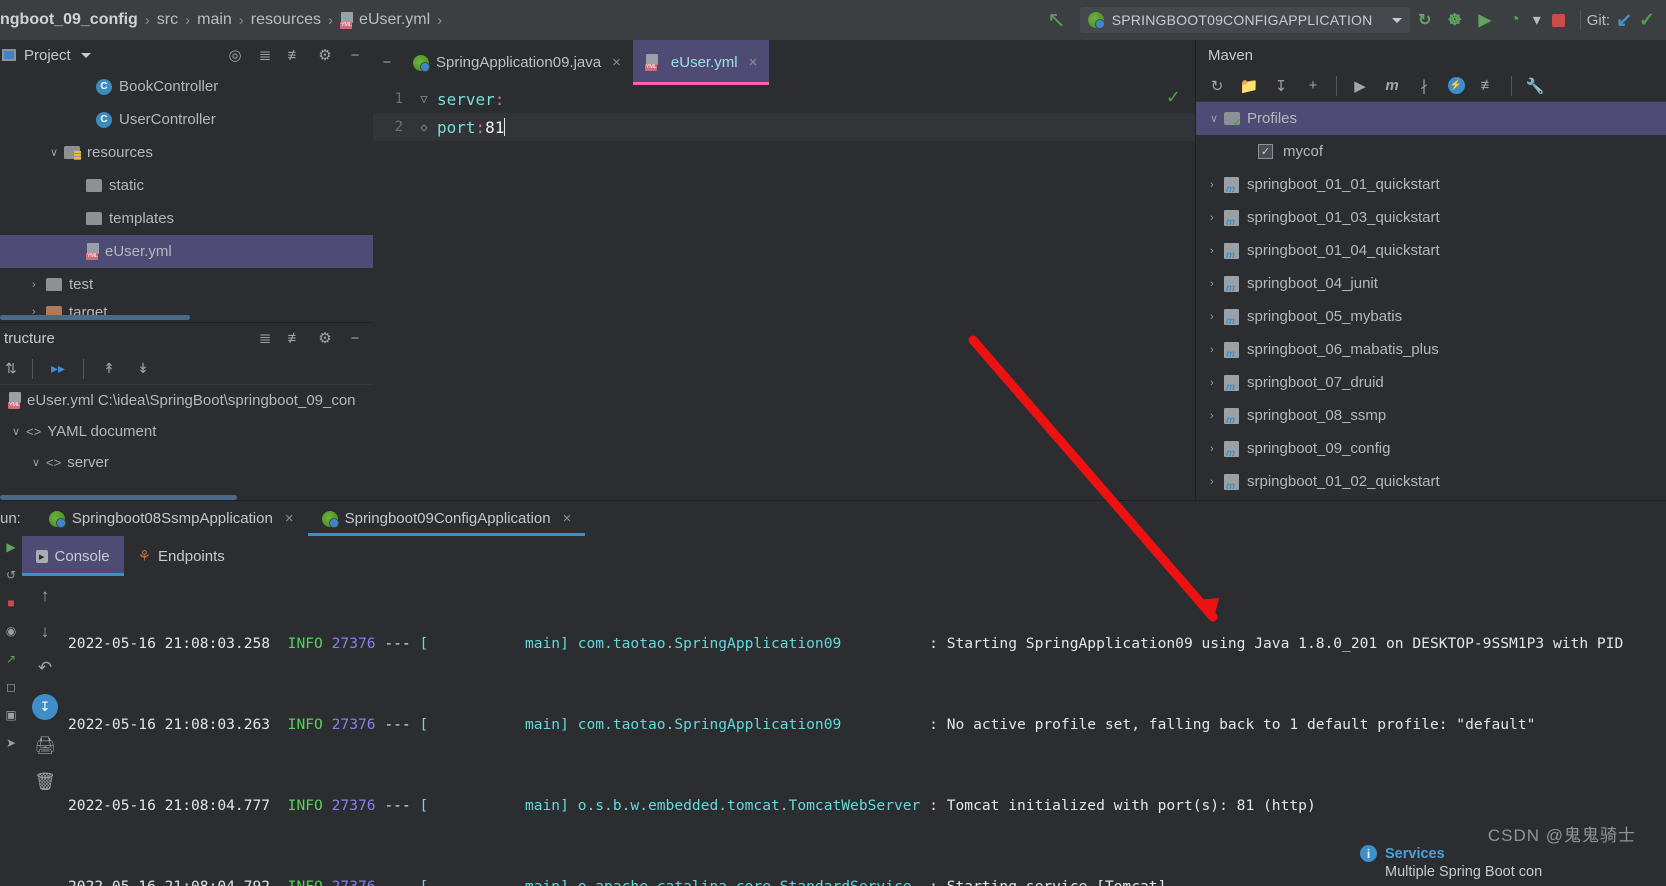  What do you see at coordinates (517, 62) in the screenshot?
I see `editor-tab-springapplication09-java: SpringApplication09.java ×` at bounding box center [517, 62].